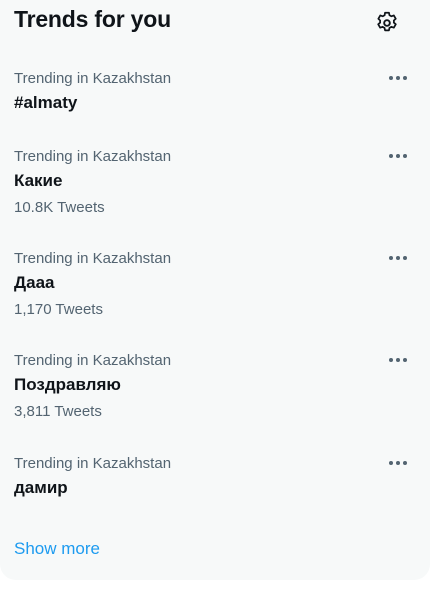 The width and height of the screenshot is (441, 590). I want to click on trend-name: Поздравляю, so click(67, 384).